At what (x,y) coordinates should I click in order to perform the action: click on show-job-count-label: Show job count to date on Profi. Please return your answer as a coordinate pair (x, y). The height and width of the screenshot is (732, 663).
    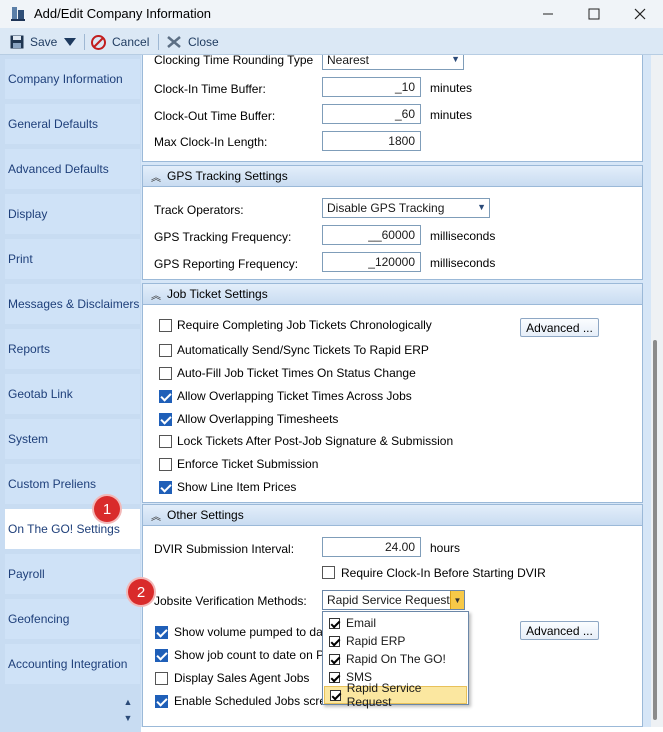
    Looking at the image, I should click on (257, 655).